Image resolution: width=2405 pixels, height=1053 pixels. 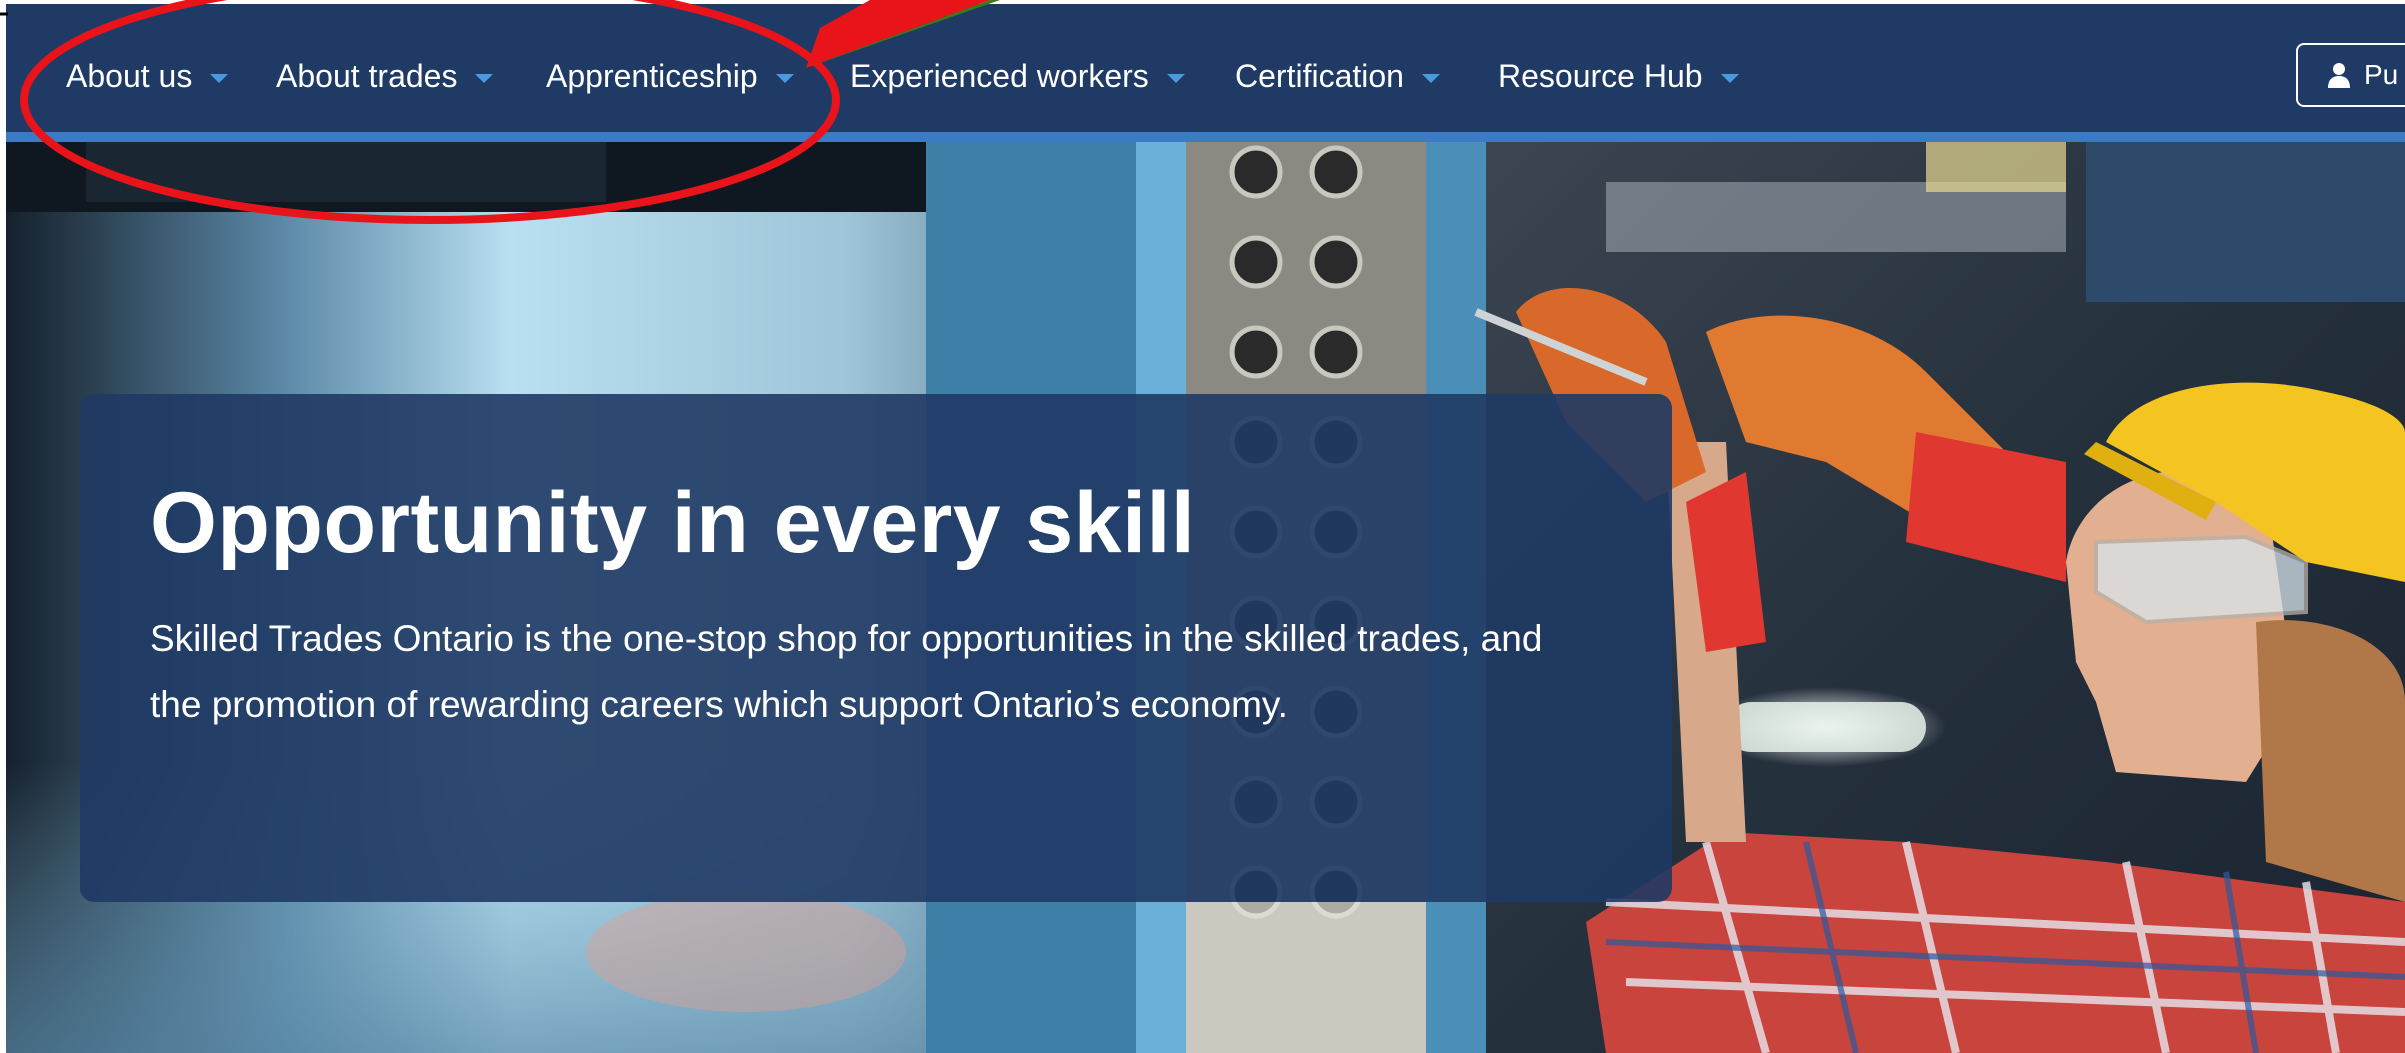 I want to click on nav-item-apprenticeship: Apprenticeship, so click(x=670, y=76).